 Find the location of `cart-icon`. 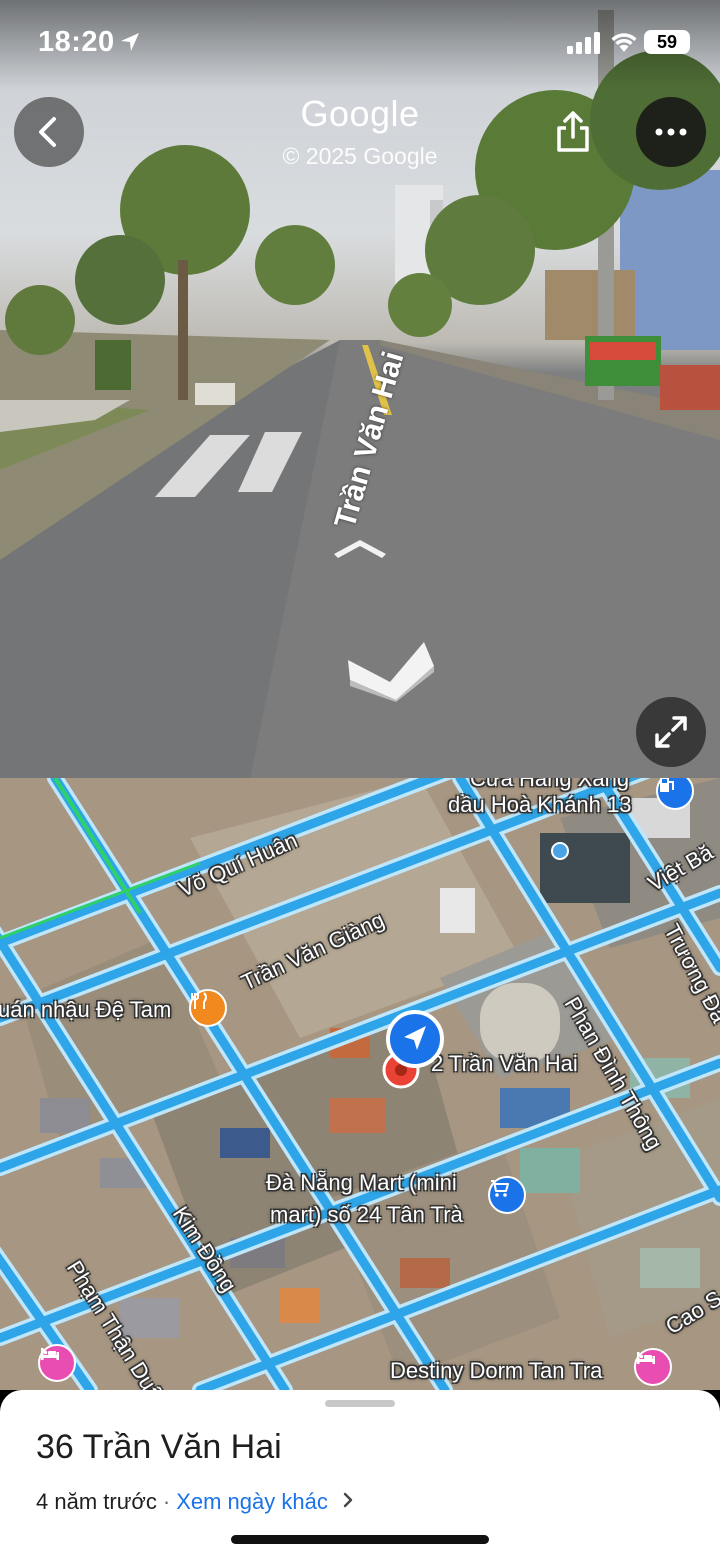

cart-icon is located at coordinates (507, 1195).